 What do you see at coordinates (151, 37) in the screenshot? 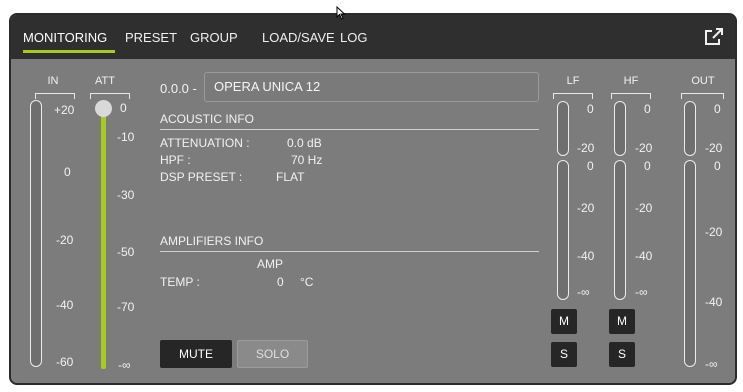
I see `tab-preset: PRESET` at bounding box center [151, 37].